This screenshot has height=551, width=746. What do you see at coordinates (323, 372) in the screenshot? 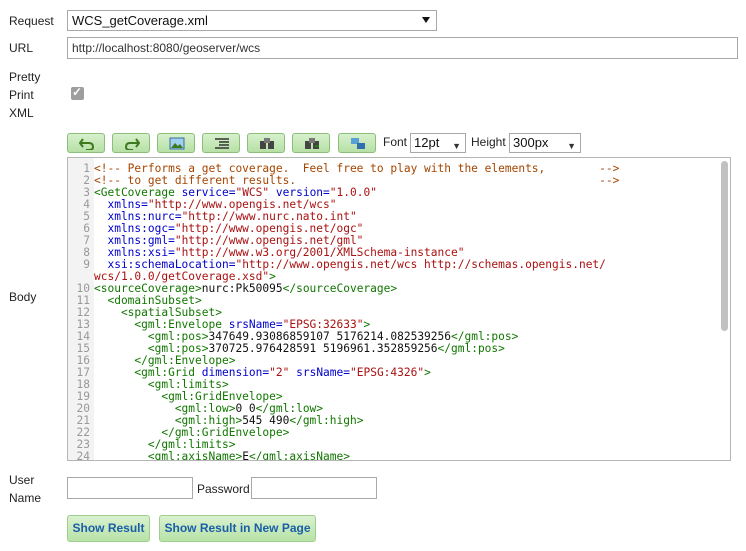
I see `code-token: srsName=` at bounding box center [323, 372].